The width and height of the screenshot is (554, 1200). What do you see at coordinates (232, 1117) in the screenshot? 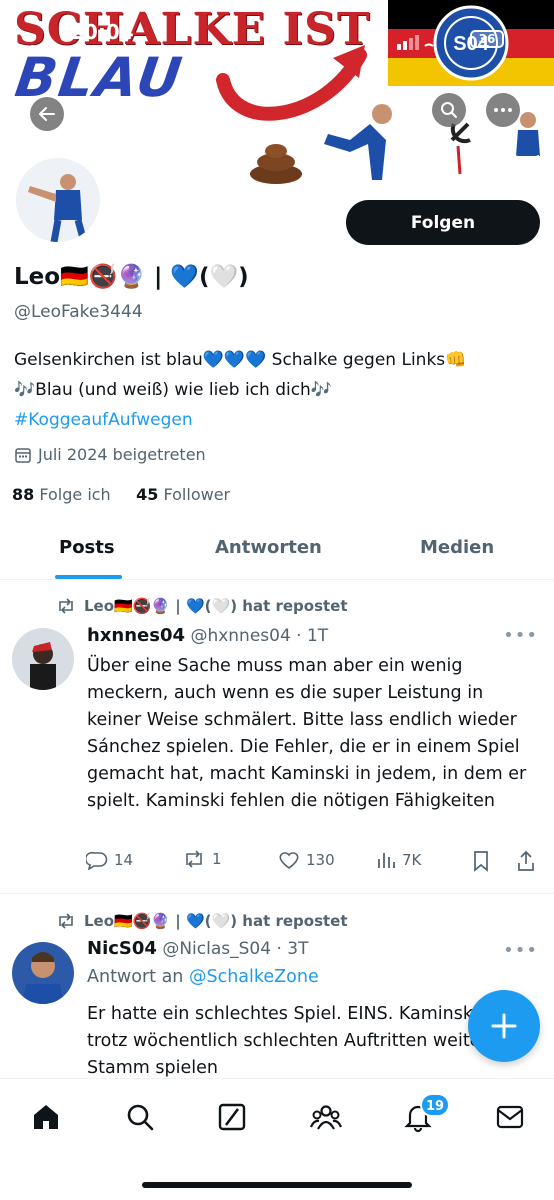
I see `grok-icon` at bounding box center [232, 1117].